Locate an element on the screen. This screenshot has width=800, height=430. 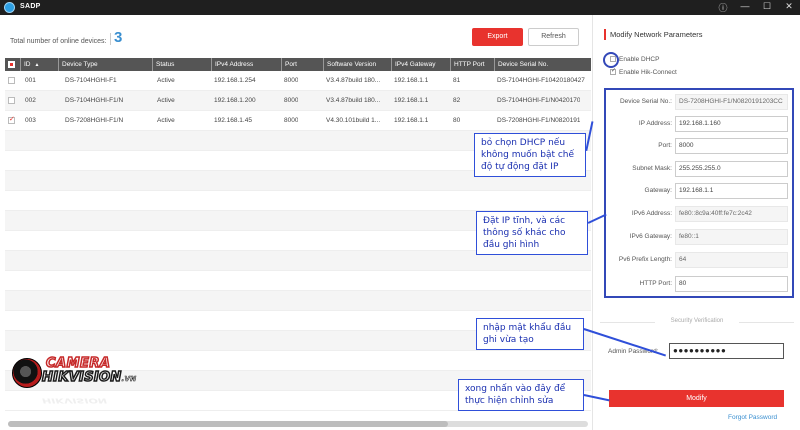
security-verification-label: Security Verification is located at coordinates (697, 321).